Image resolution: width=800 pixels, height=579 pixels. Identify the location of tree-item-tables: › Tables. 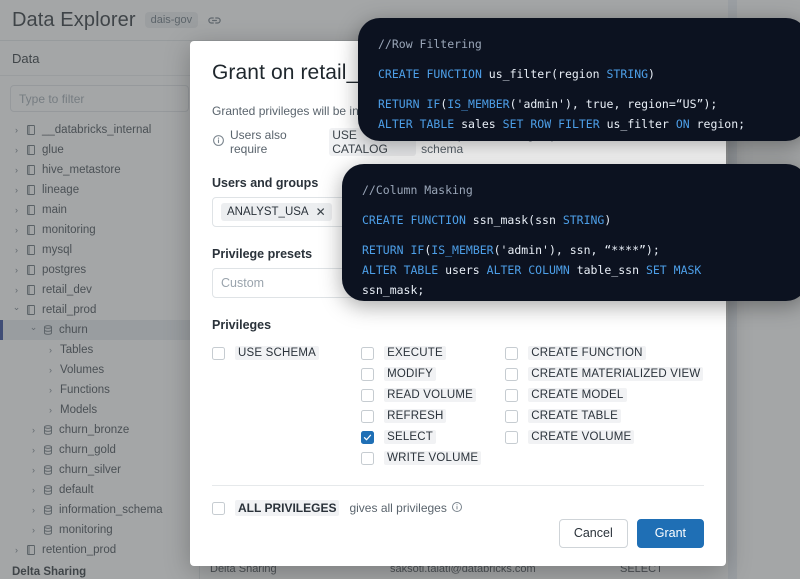
(99, 350).